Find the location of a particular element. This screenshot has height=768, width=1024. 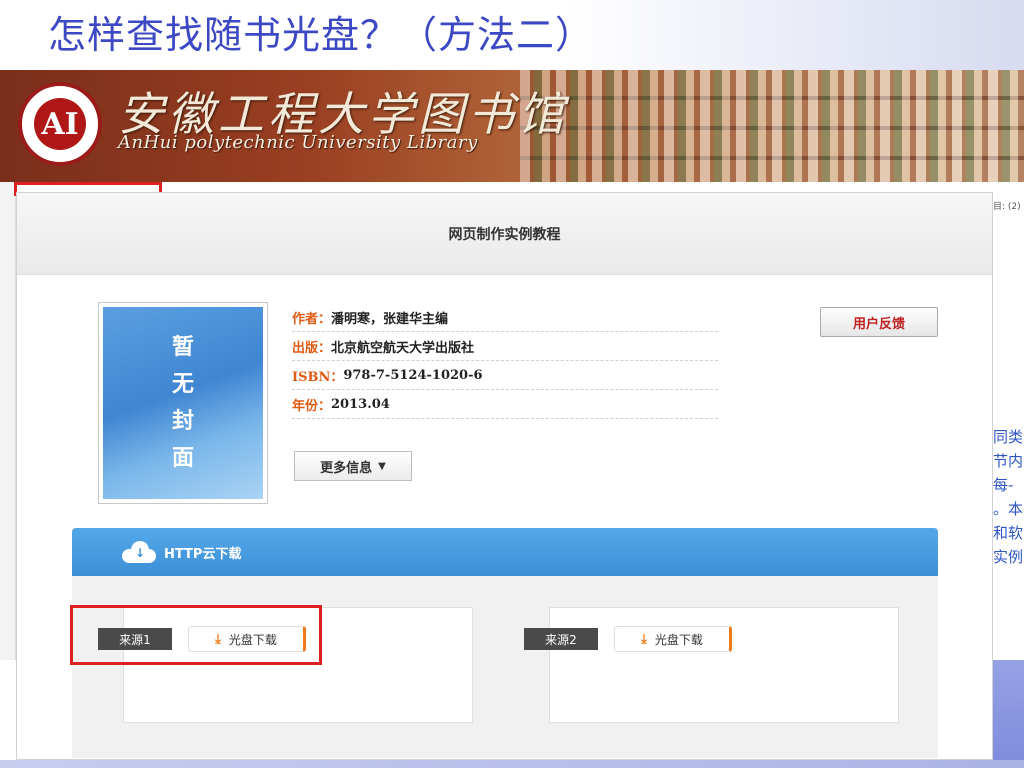

more-info-button: 更多信息 ▼ is located at coordinates (353, 466).